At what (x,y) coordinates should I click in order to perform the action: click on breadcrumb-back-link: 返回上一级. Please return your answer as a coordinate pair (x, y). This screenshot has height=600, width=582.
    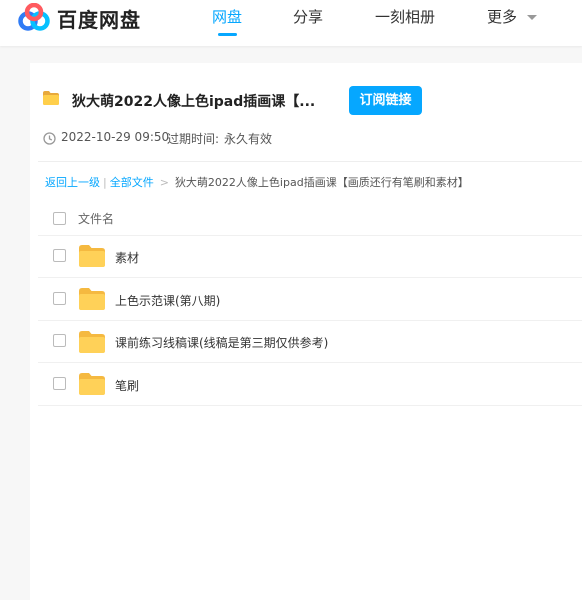
    Looking at the image, I should click on (72, 182).